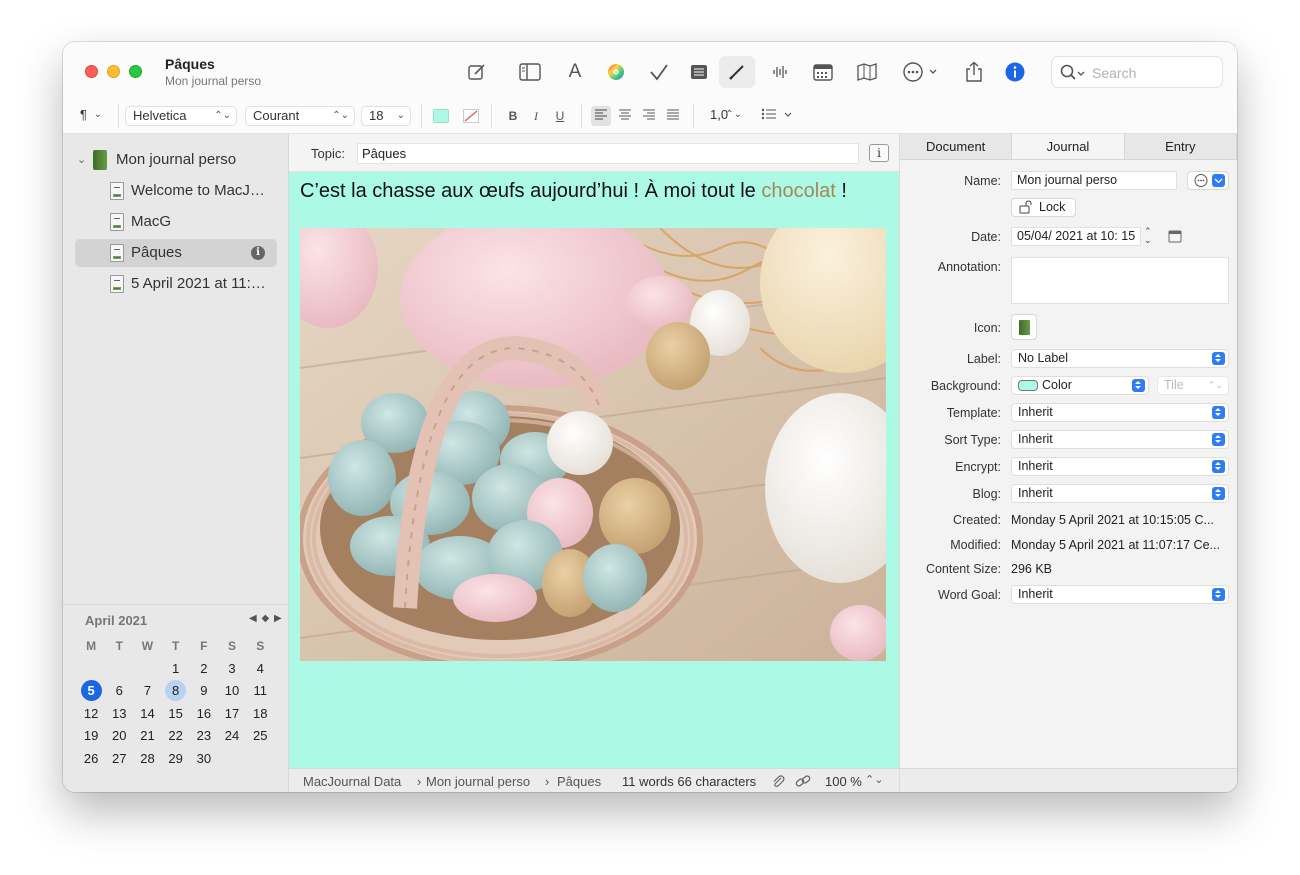 This screenshot has width=1300, height=875. I want to click on tab-journal: Journal, so click(1068, 146).